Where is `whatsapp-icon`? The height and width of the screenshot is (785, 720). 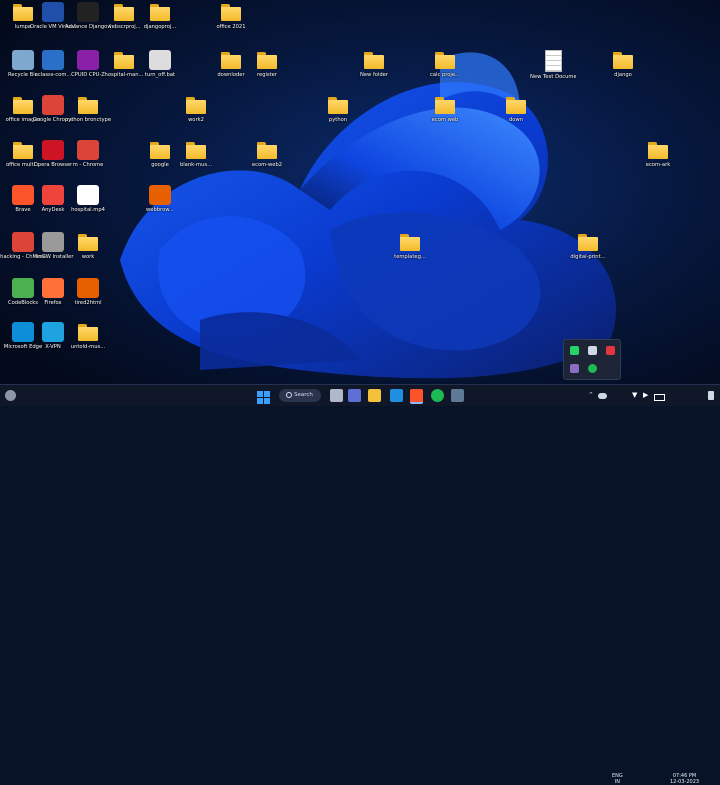
whatsapp-icon is located at coordinates (574, 350).